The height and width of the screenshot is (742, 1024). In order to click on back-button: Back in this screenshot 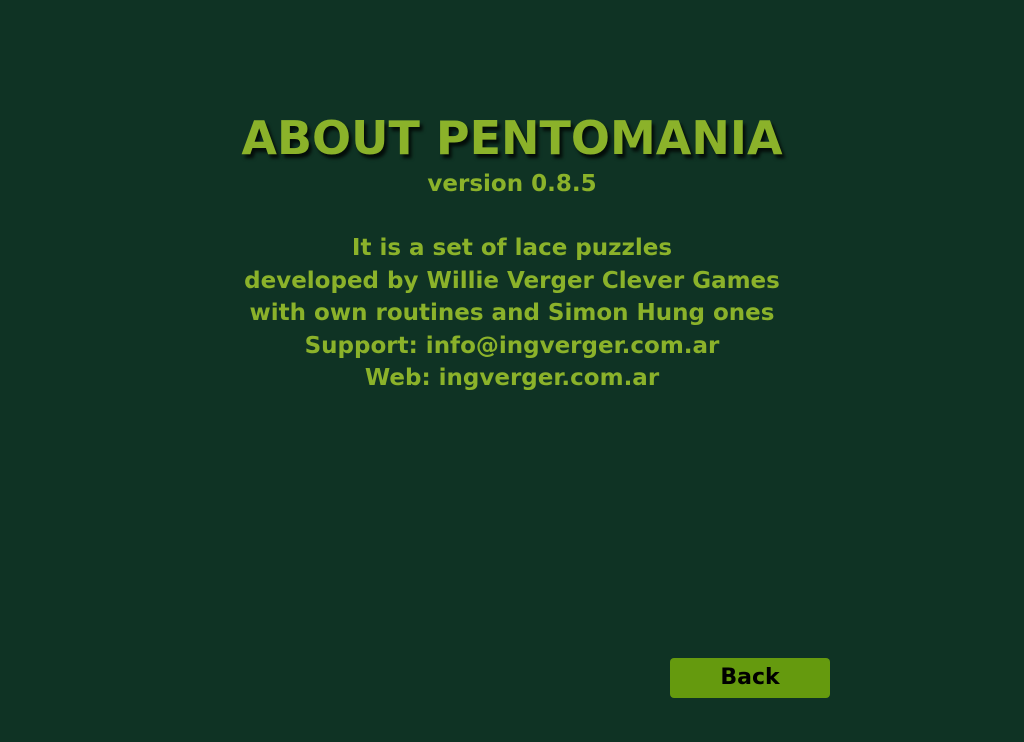, I will do `click(750, 678)`.